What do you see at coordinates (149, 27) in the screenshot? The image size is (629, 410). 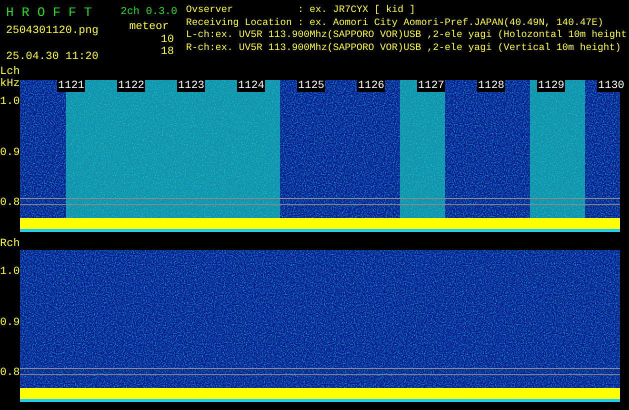 I see `meteor-label: meteor` at bounding box center [149, 27].